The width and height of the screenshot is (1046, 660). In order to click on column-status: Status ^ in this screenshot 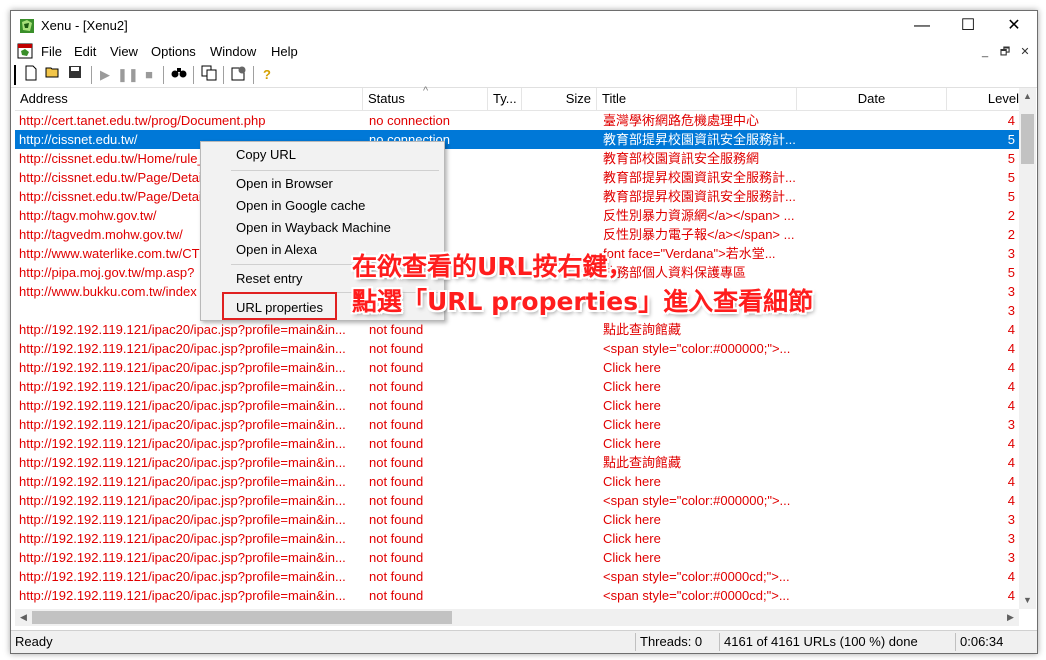, I will do `click(425, 97)`.